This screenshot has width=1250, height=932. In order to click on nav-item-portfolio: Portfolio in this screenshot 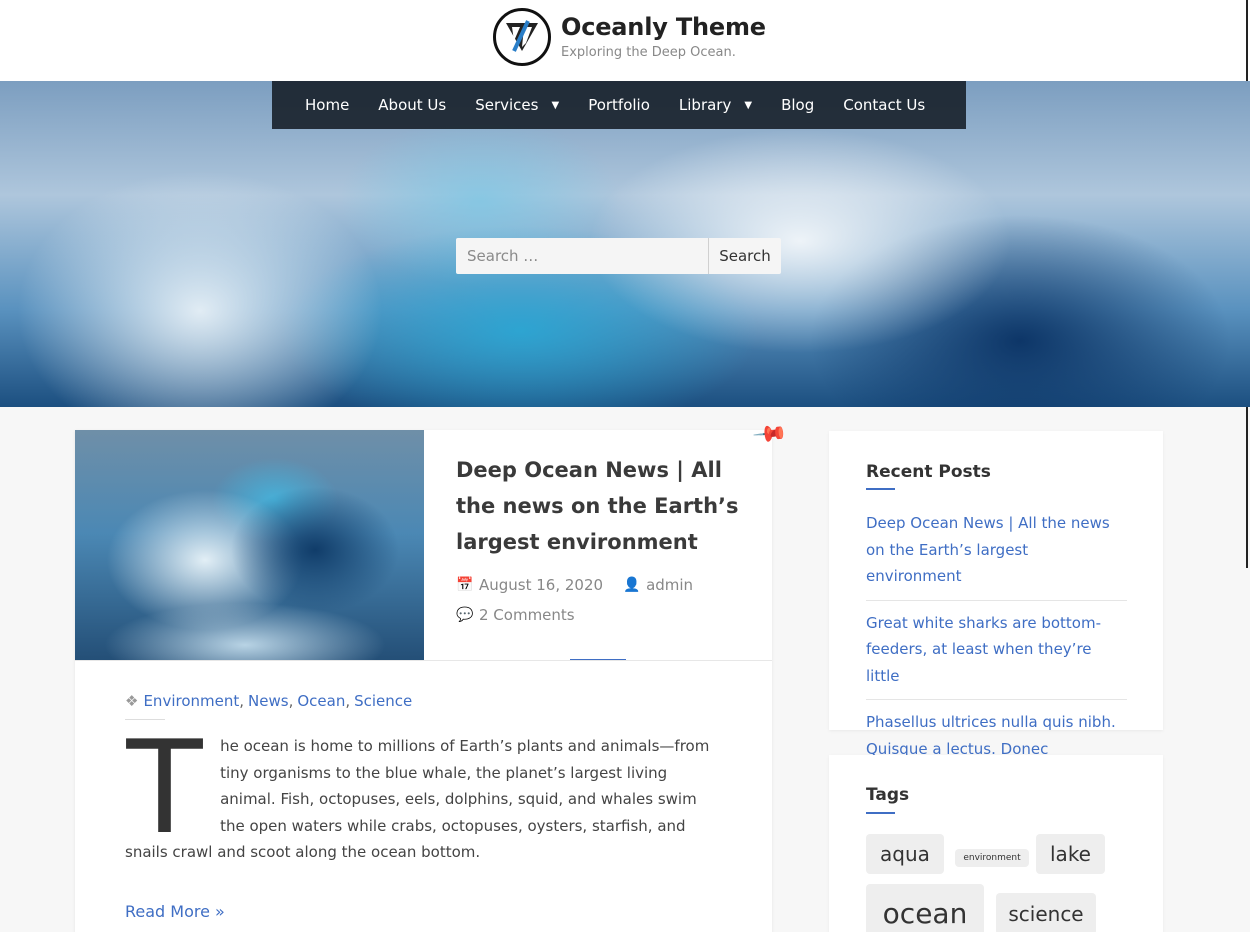, I will do `click(619, 105)`.